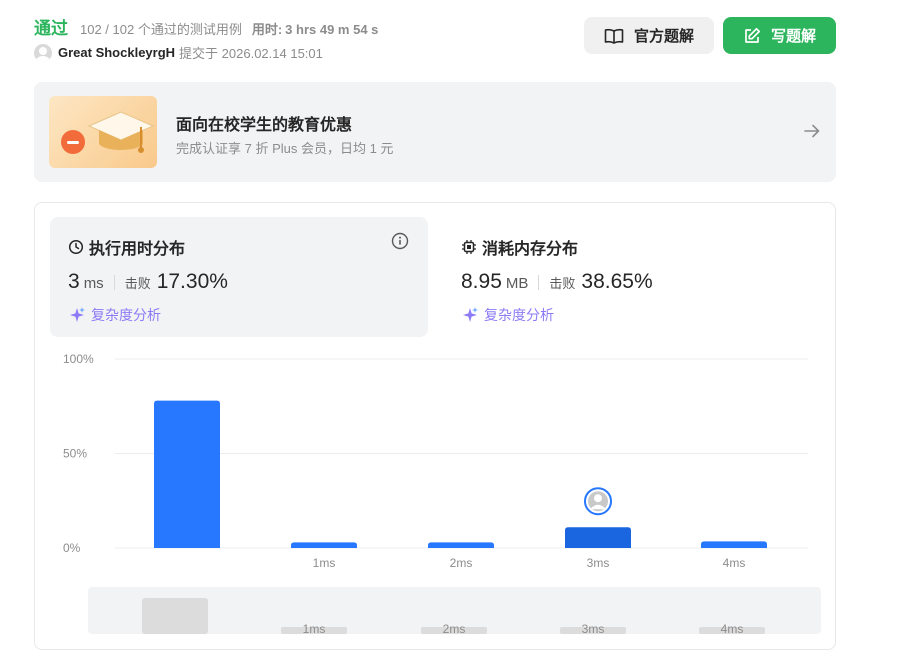 This screenshot has height=651, width=905. I want to click on x-tick-label: 3ms, so click(598, 563).